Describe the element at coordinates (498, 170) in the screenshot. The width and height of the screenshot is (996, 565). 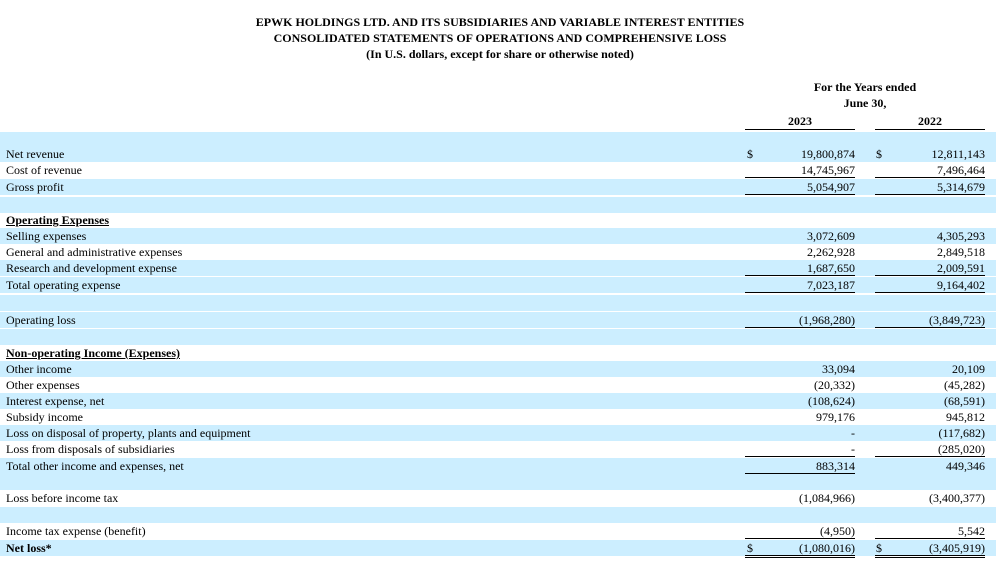
I see `row-cost-of-revenue: Cost of revenue 14,745,967 7,496,464` at that location.